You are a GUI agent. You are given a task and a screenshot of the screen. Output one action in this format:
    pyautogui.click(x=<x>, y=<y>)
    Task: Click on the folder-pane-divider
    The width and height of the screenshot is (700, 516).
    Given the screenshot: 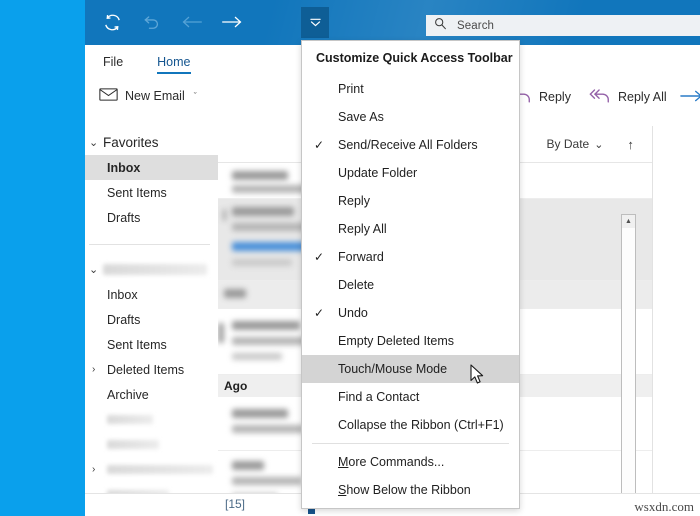 What is the action you would take?
    pyautogui.click(x=149, y=244)
    